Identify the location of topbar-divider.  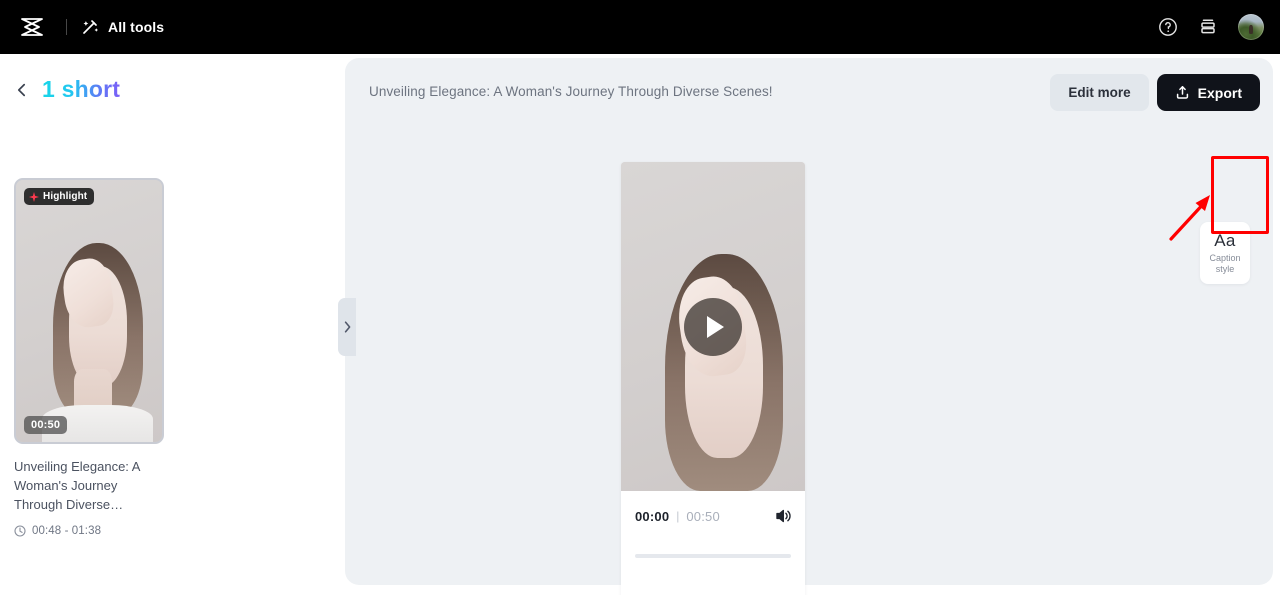
(66, 27).